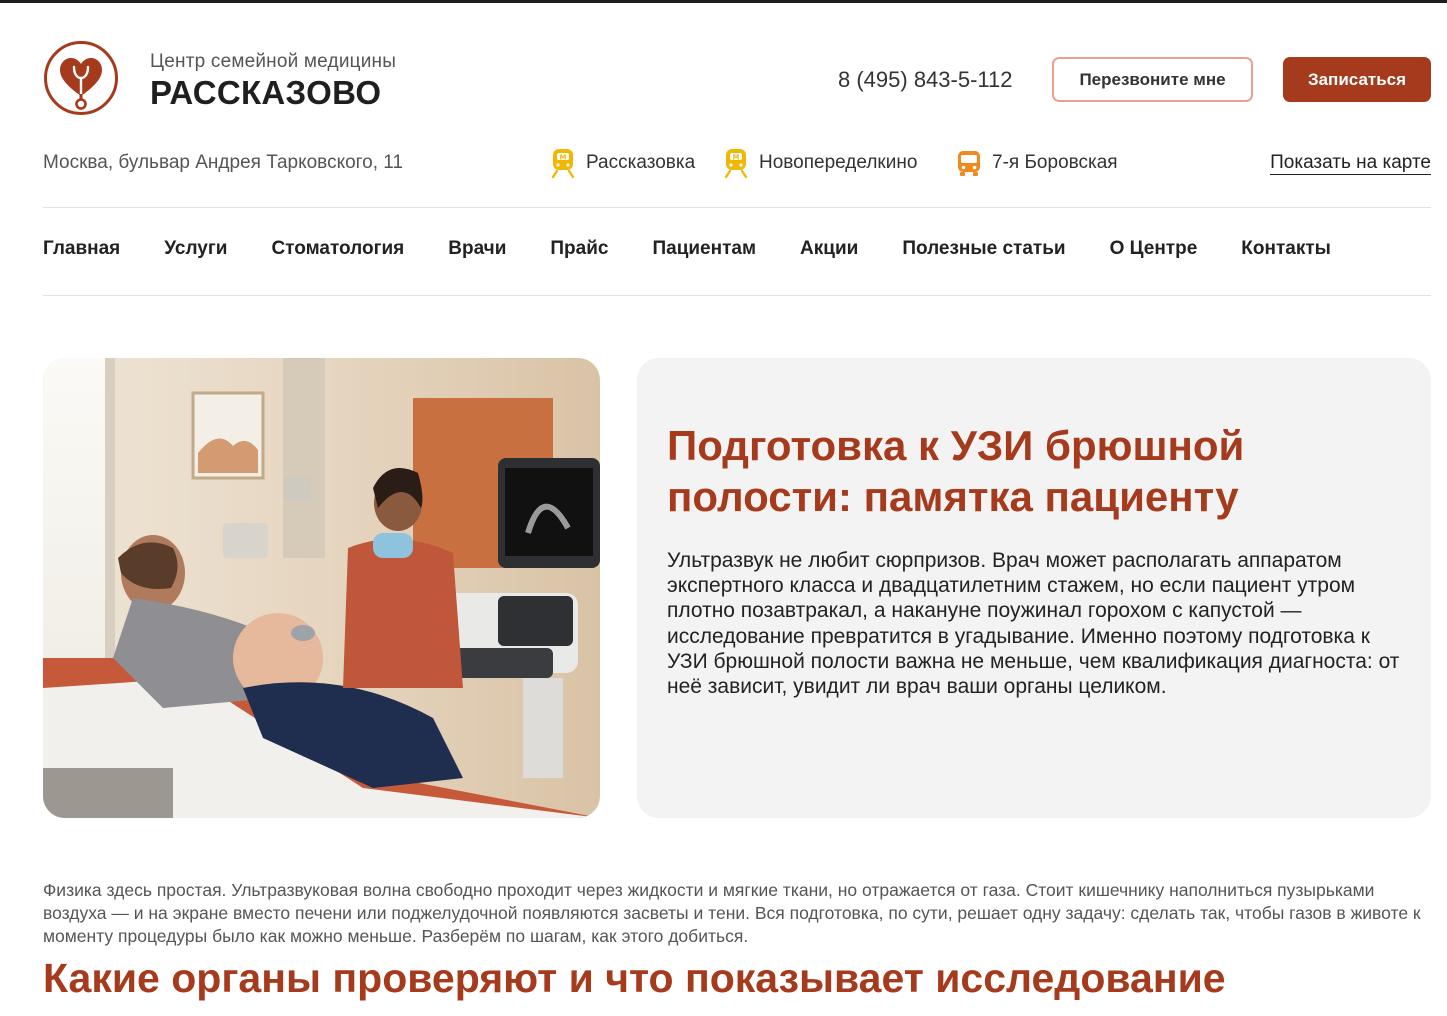 The height and width of the screenshot is (1016, 1447). Describe the element at coordinates (81, 252) in the screenshot. I see `nav-item-home: Главная` at that location.